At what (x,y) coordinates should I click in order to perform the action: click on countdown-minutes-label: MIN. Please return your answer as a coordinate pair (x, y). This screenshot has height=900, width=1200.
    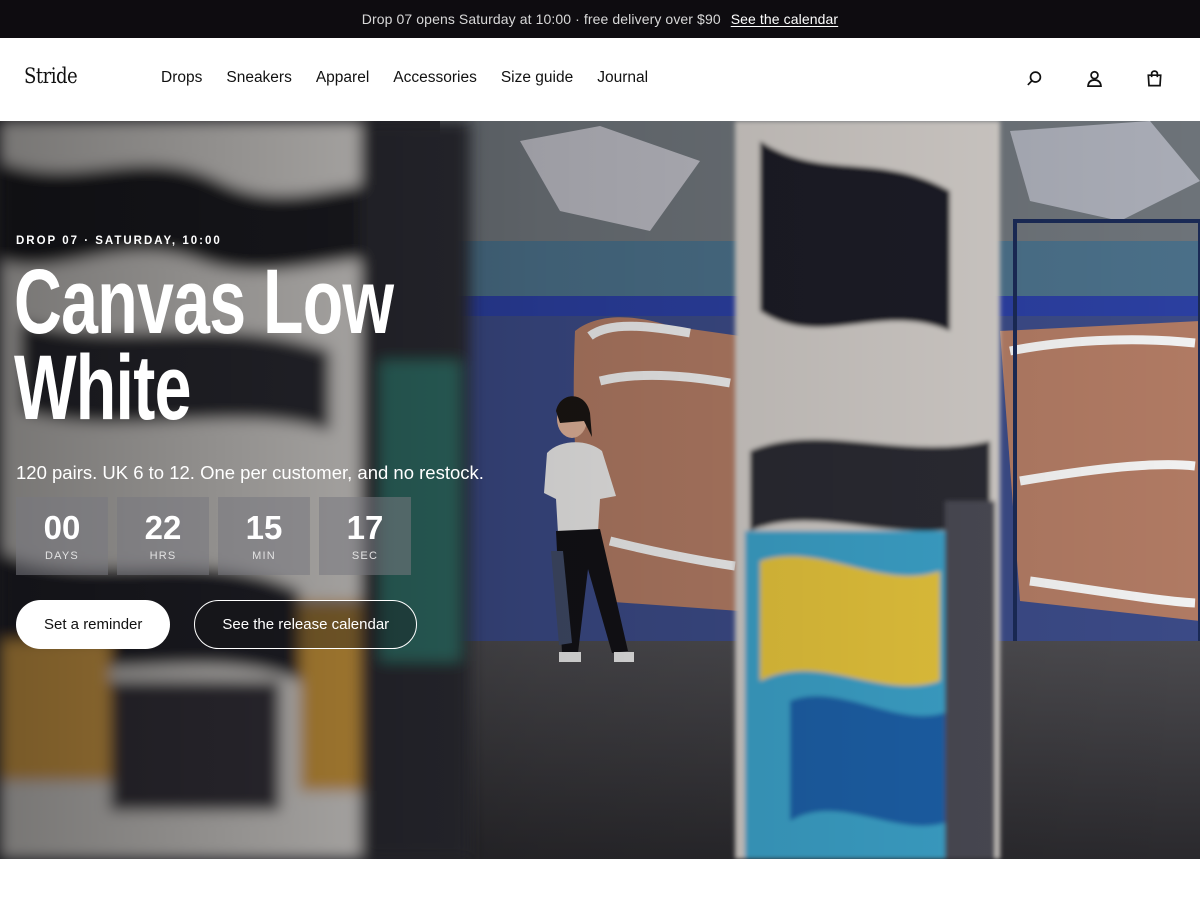
    Looking at the image, I should click on (264, 556).